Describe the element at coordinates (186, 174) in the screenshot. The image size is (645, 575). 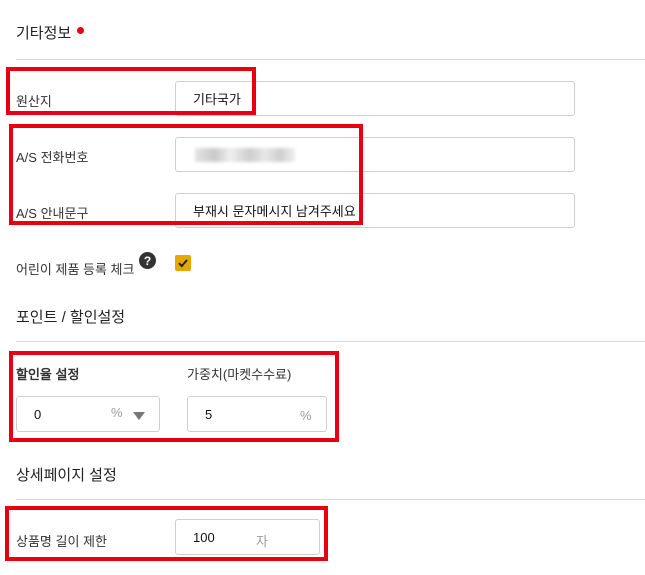
I see `highlight-box-as` at that location.